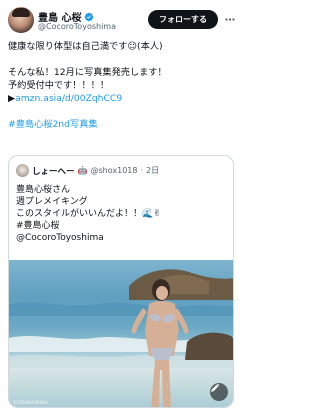 The height and width of the screenshot is (413, 320). What do you see at coordinates (68, 98) in the screenshot?
I see `amazon-link: amzn.asia/d/00ZqhCC9` at bounding box center [68, 98].